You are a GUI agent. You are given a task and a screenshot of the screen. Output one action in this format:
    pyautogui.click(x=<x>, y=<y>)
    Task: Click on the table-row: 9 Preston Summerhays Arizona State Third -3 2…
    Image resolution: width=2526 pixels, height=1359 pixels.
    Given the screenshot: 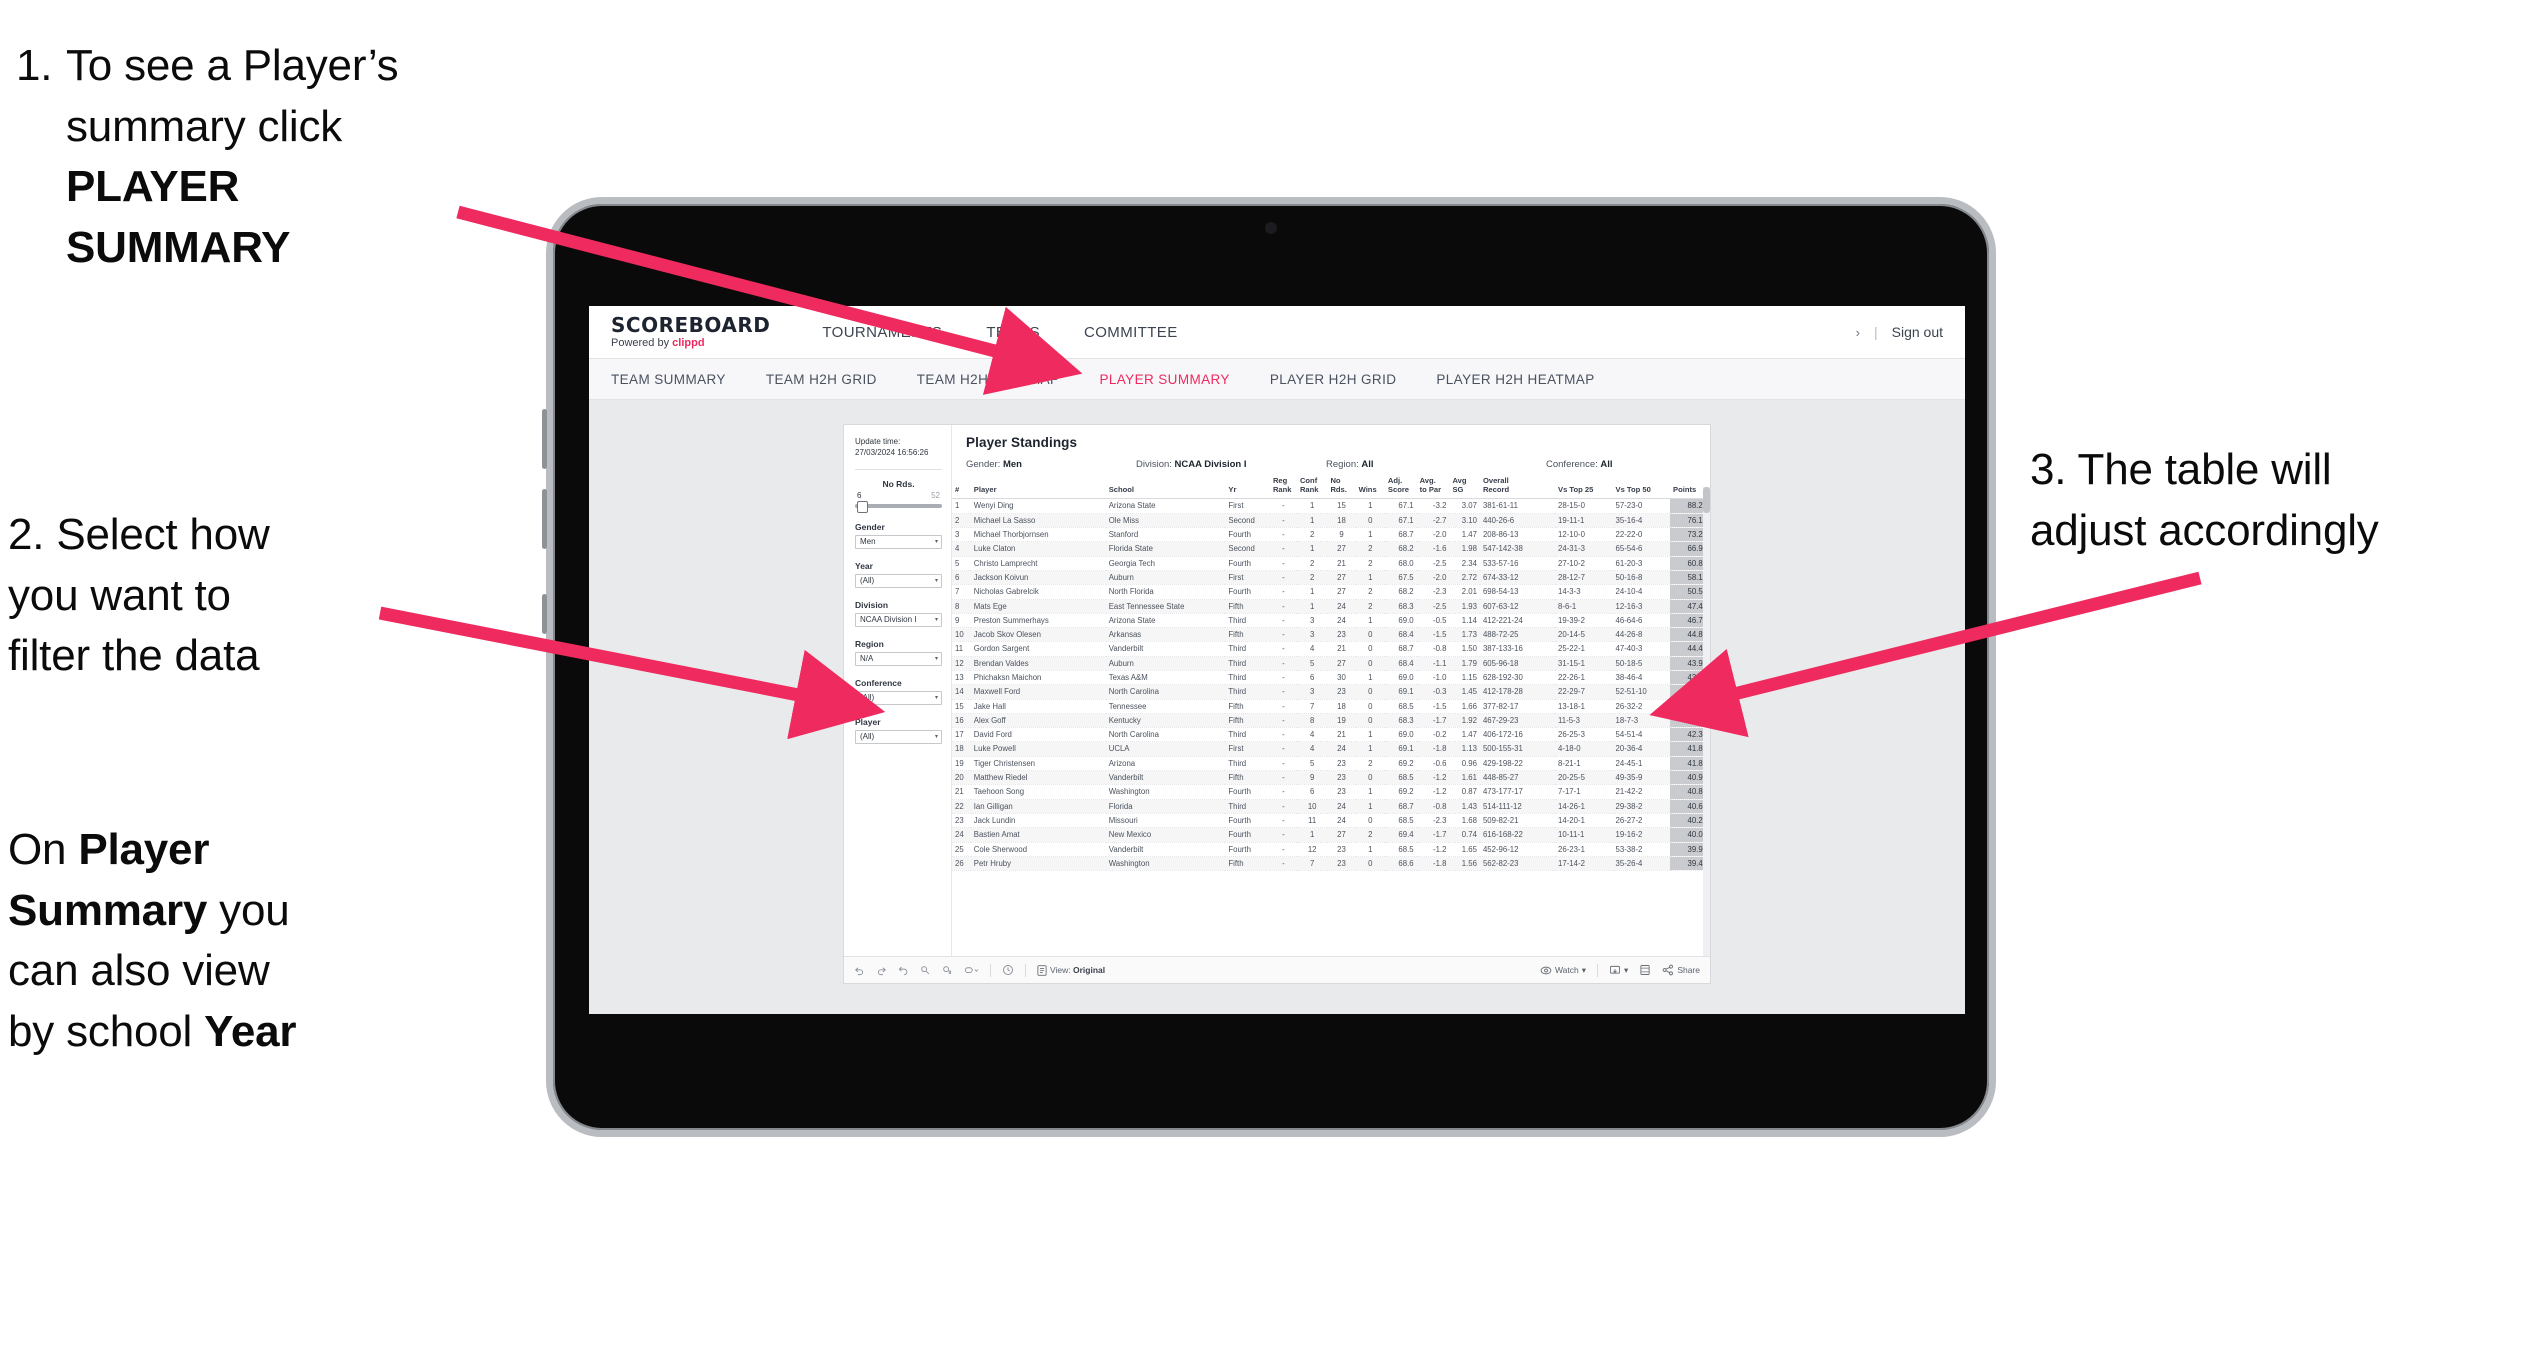 What is the action you would take?
    pyautogui.click(x=1331, y=621)
    